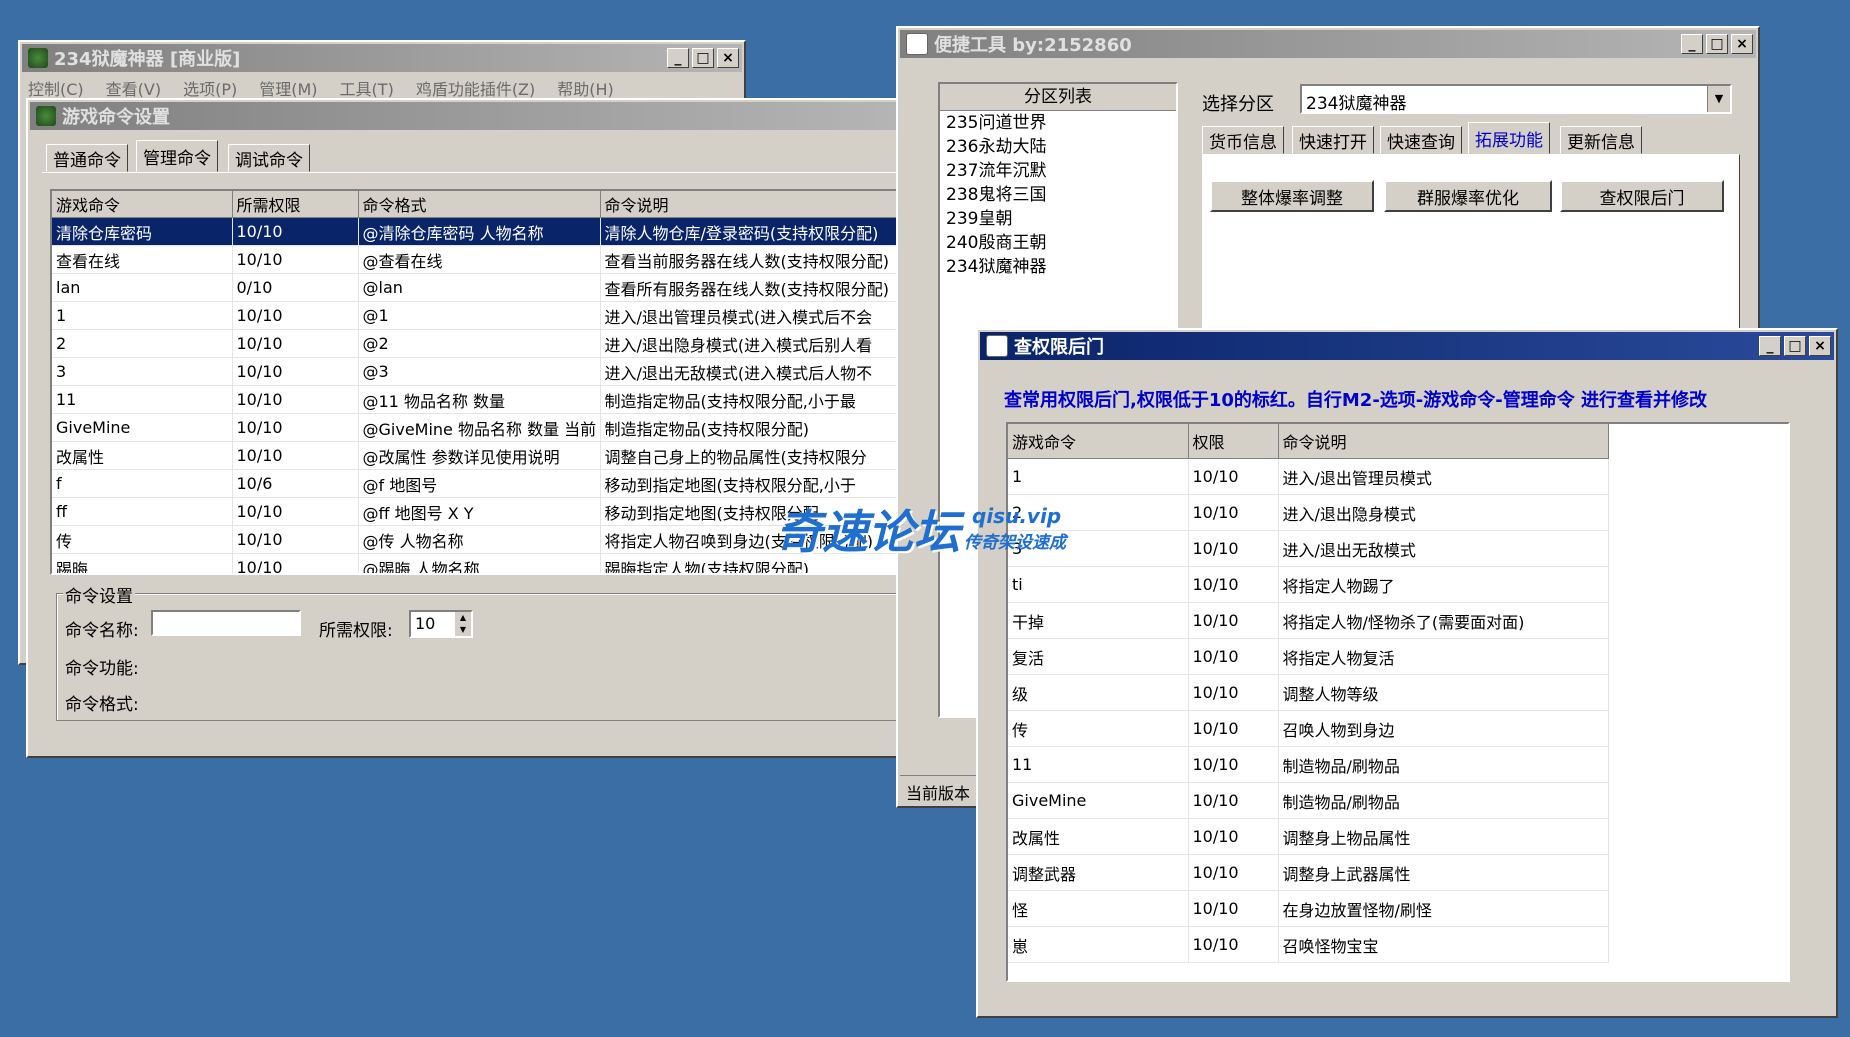  I want to click on minimize-button: _, so click(678, 58).